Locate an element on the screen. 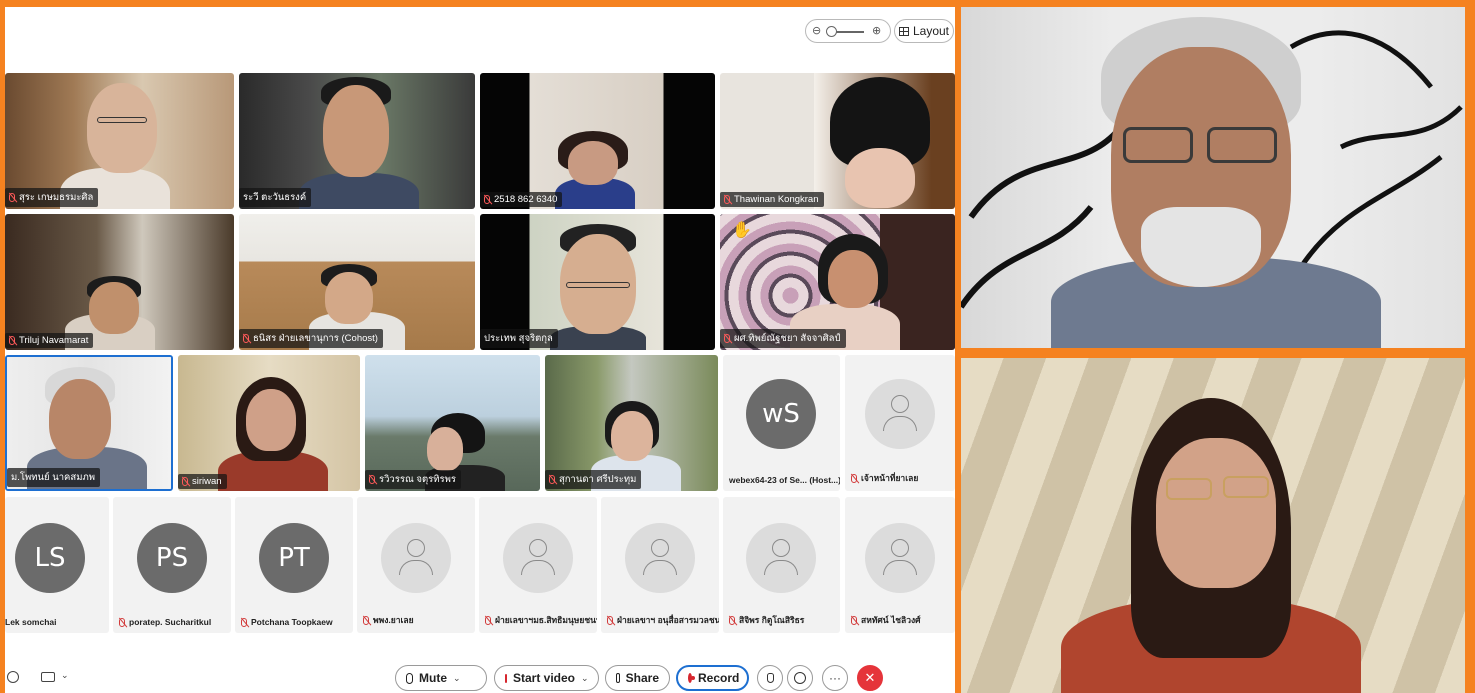  participant-name: ม.โพทนย์ นาคสมภพ is located at coordinates (53, 477).